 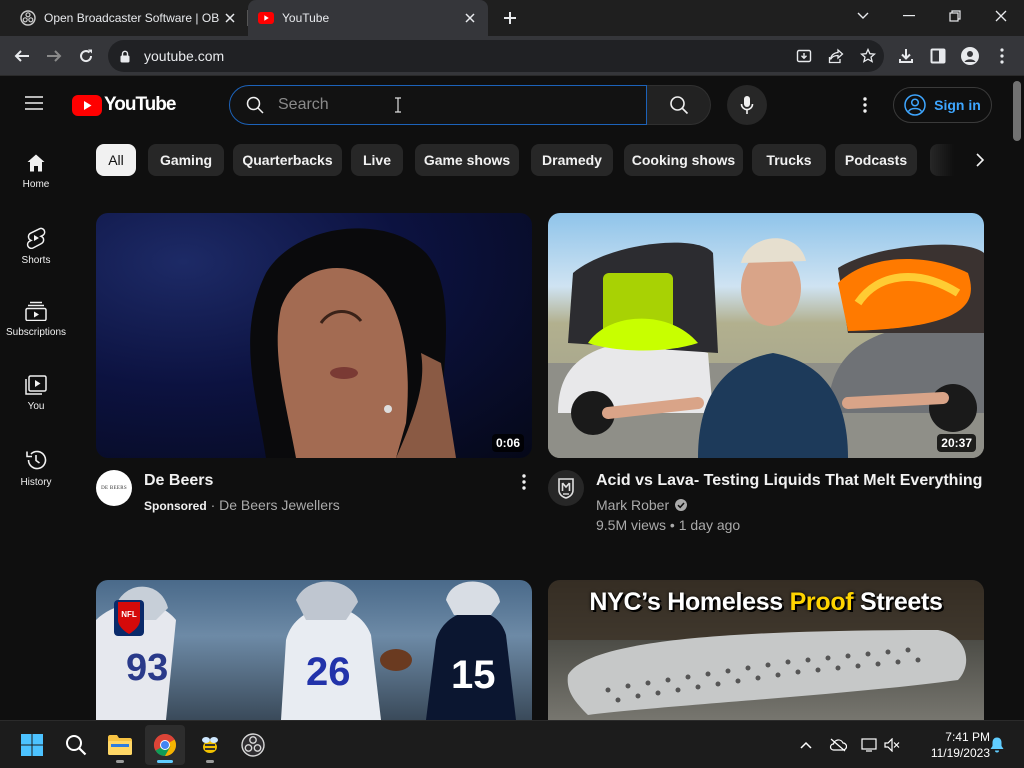 I want to click on reload-button, so click(x=86, y=56).